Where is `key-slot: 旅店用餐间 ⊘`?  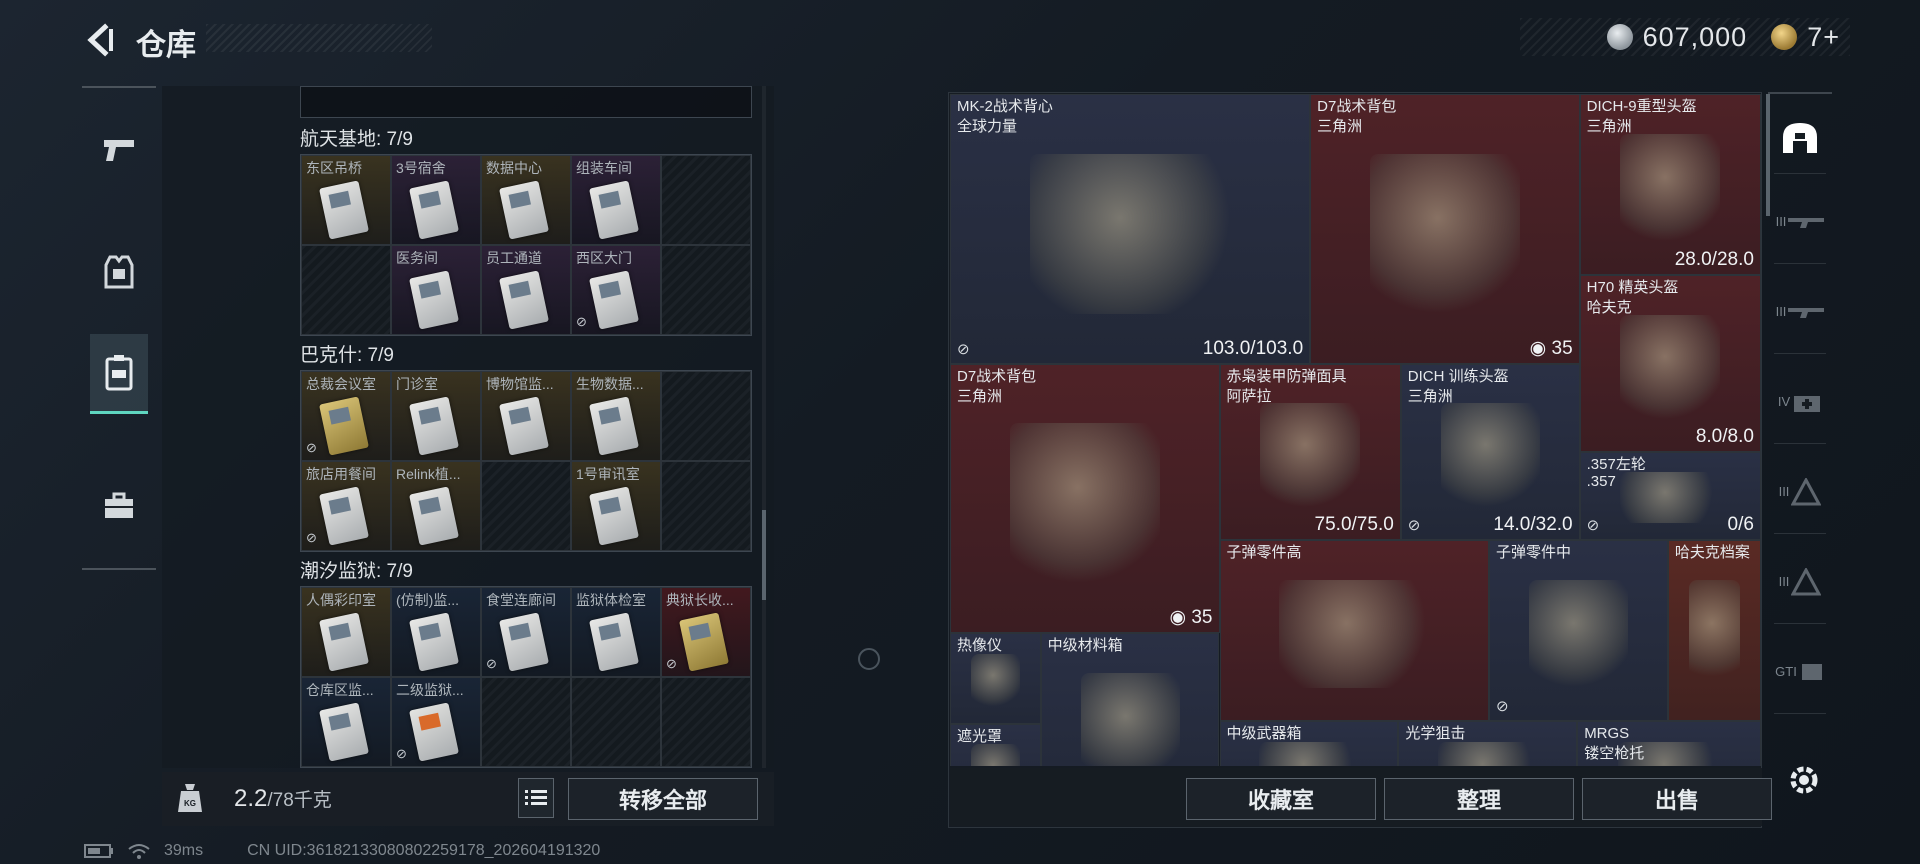 key-slot: 旅店用餐间 ⊘ is located at coordinates (346, 506).